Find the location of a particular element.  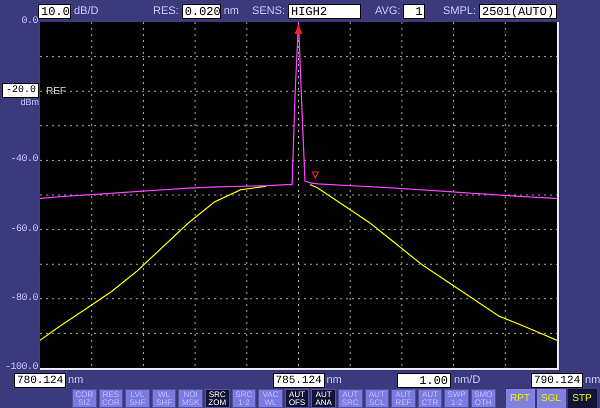

setting-label: AVG: is located at coordinates (387, 11).